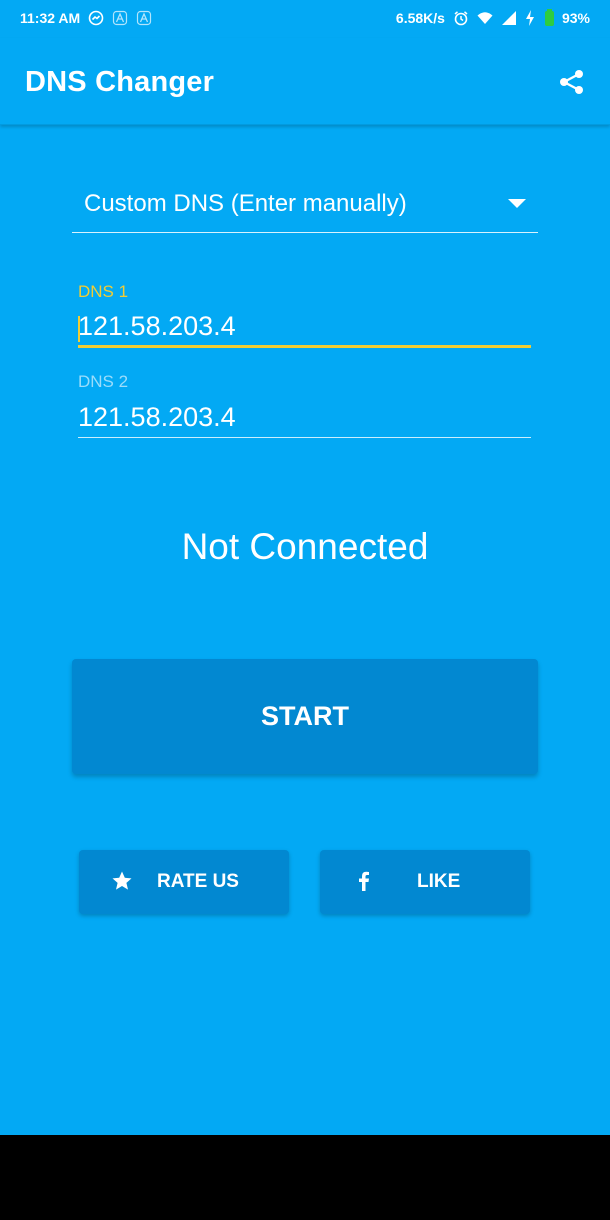  I want to click on connection-status: Not Connected, so click(305, 546).